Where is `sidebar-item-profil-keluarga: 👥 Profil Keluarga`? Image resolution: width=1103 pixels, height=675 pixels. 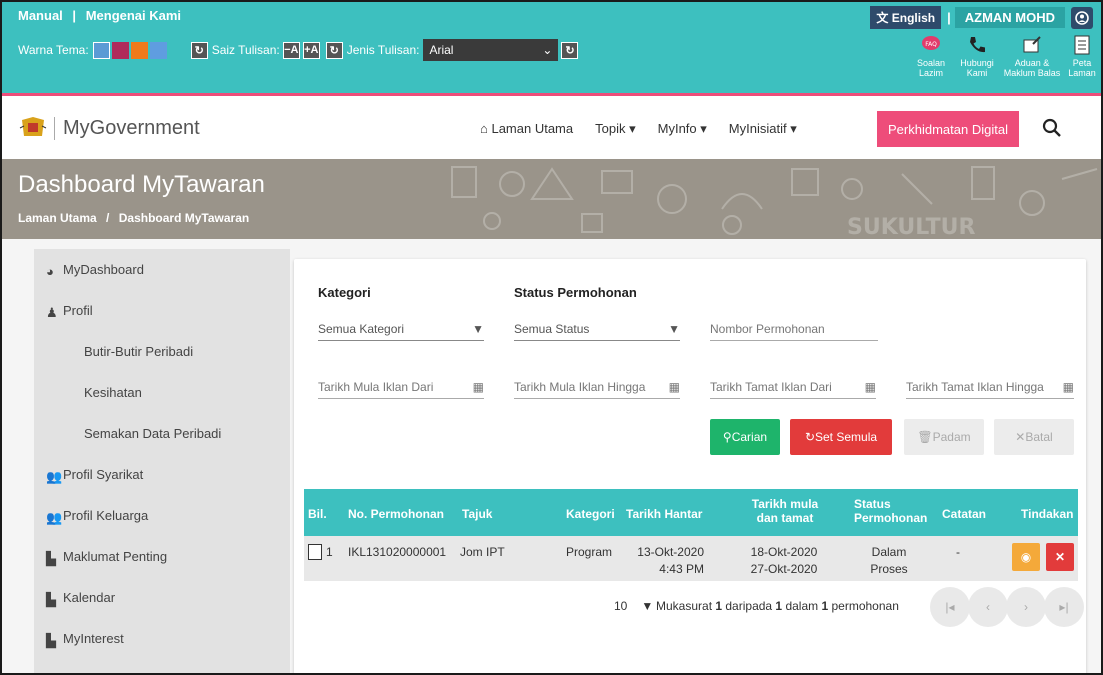
sidebar-item-profil-keluarga: 👥 Profil Keluarga is located at coordinates (162, 515).